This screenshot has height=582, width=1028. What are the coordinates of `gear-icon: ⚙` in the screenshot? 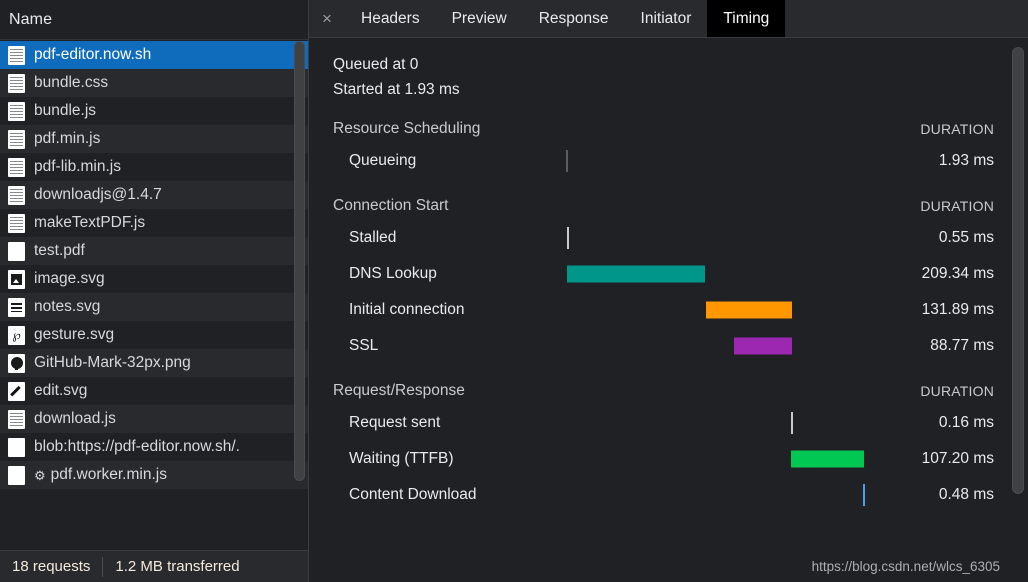 It's located at (40, 475).